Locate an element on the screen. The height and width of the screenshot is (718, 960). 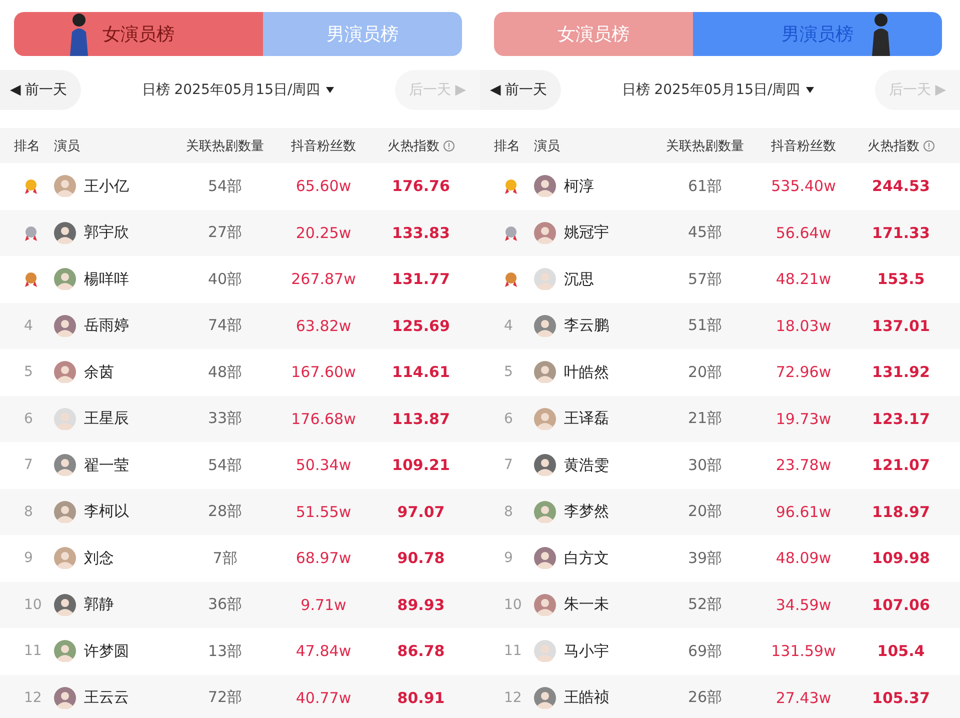
ranking-row: 5 叶皓然 20部 72.96w 131.92 is located at coordinates (720, 372).